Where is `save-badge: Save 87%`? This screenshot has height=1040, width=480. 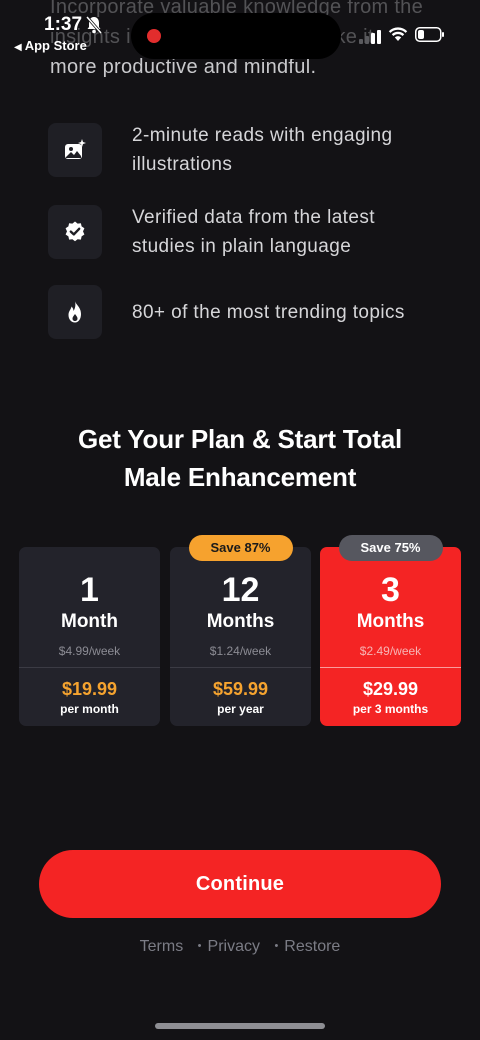
save-badge: Save 87% is located at coordinates (240, 548).